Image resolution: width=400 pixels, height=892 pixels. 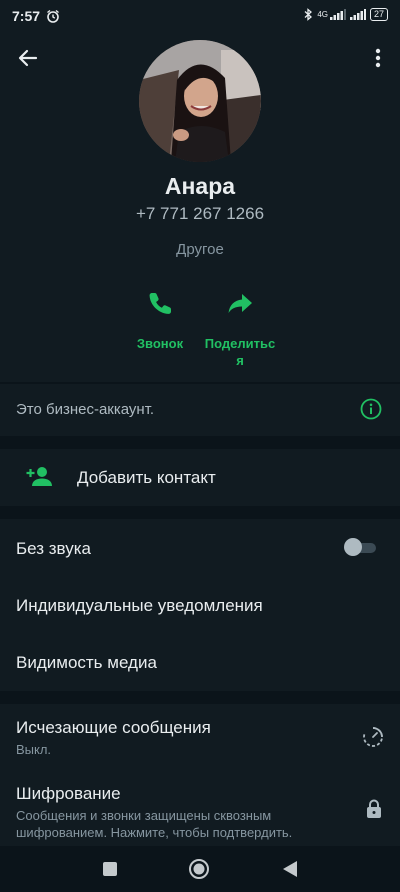 I want to click on battery-indicator: 27, so click(x=378, y=14).